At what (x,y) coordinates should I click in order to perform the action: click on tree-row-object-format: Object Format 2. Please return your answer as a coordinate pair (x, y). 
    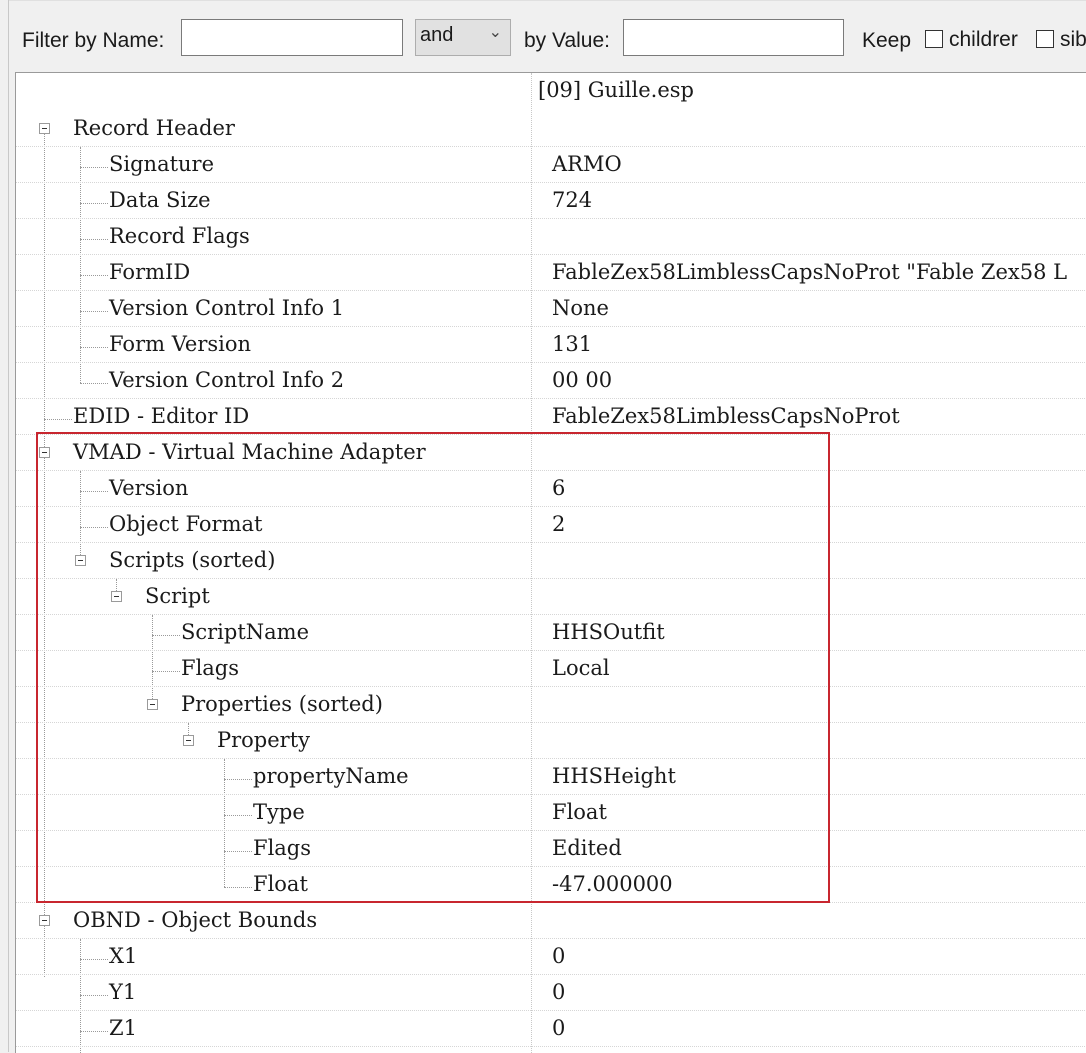
    Looking at the image, I should click on (551, 525).